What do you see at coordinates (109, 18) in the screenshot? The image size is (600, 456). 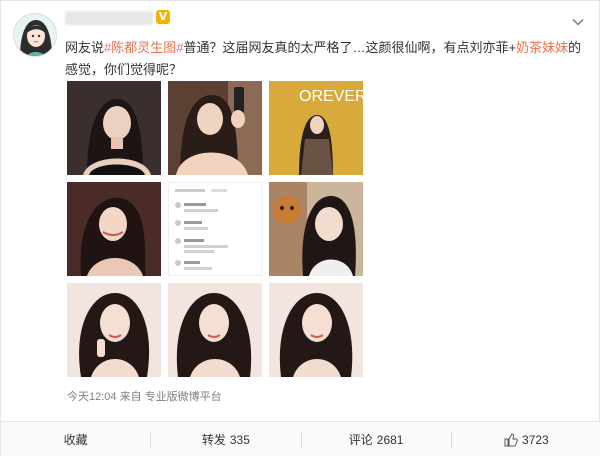 I see `author-name-blurred` at bounding box center [109, 18].